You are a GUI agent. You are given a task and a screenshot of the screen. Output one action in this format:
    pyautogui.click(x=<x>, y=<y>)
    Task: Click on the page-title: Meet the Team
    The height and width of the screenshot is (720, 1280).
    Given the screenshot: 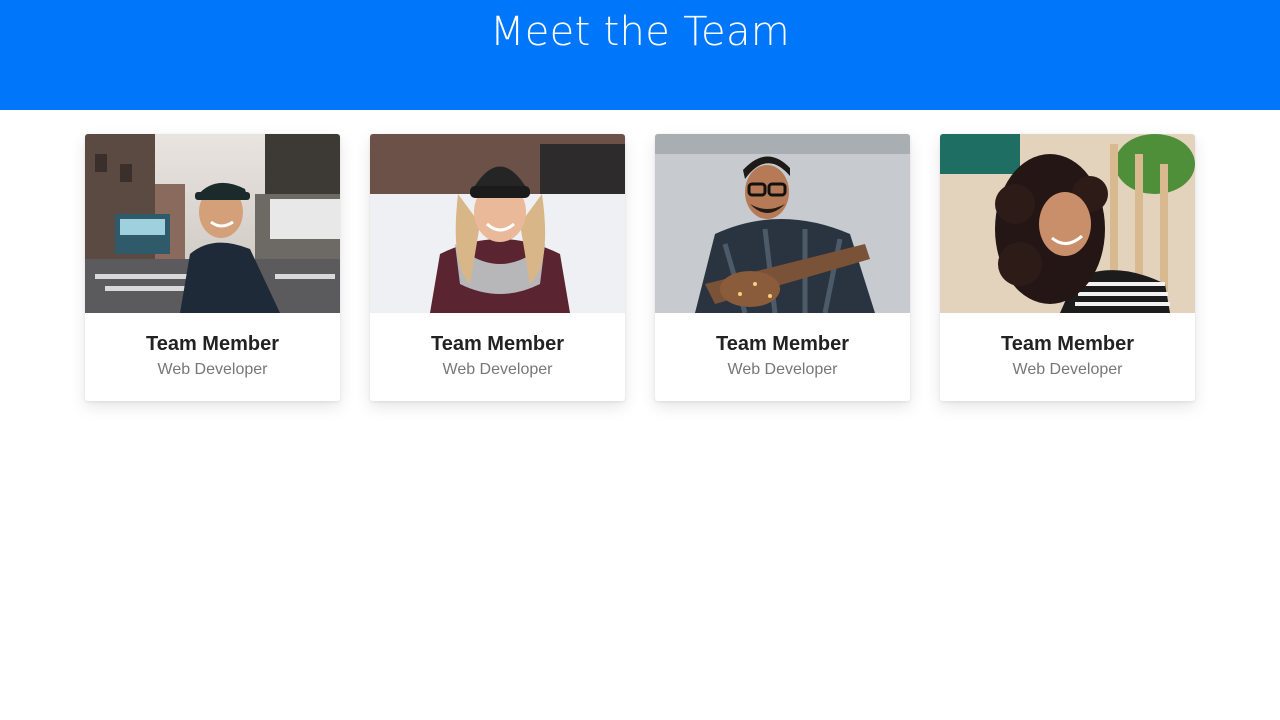 What is the action you would take?
    pyautogui.click(x=640, y=32)
    